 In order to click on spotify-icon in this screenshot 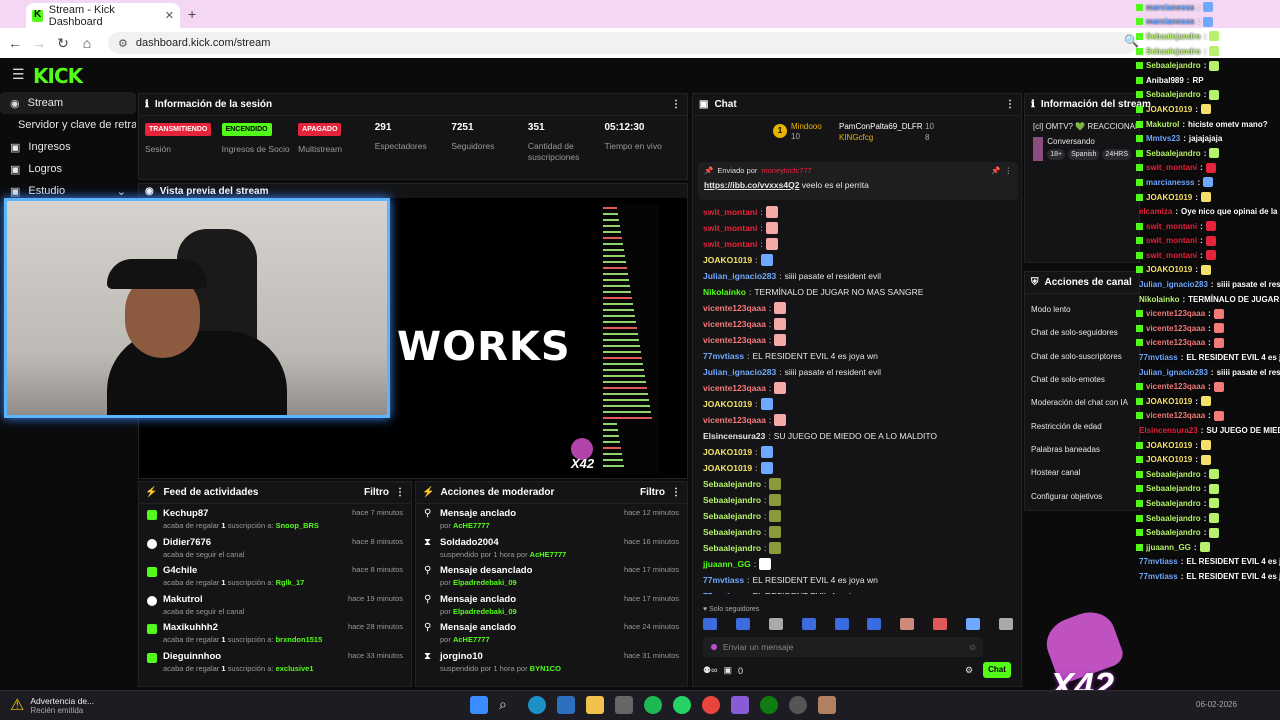, I will do `click(653, 705)`.